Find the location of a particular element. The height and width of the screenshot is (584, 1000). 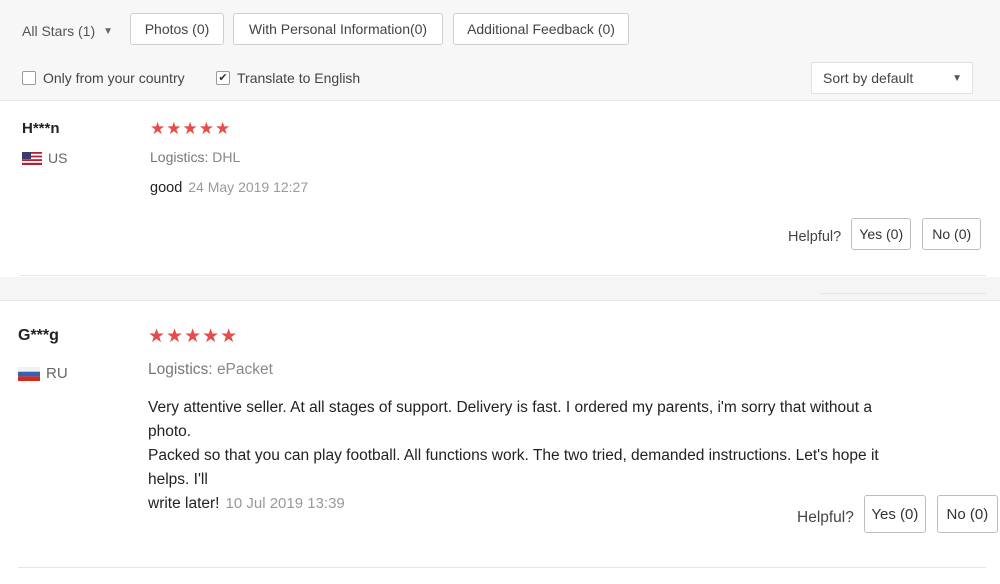

us-flag-icon is located at coordinates (32, 158).